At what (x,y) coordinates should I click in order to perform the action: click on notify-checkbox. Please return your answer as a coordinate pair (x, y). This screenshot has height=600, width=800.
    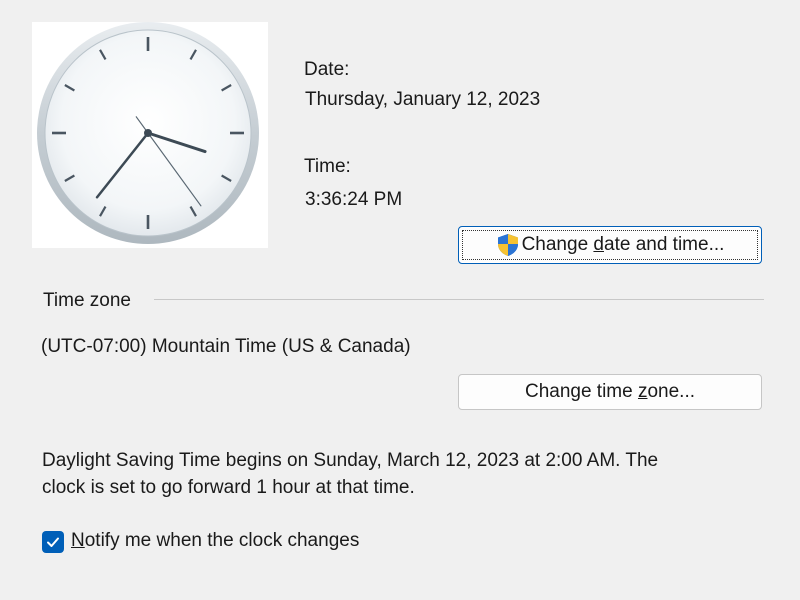
    Looking at the image, I should click on (53, 542).